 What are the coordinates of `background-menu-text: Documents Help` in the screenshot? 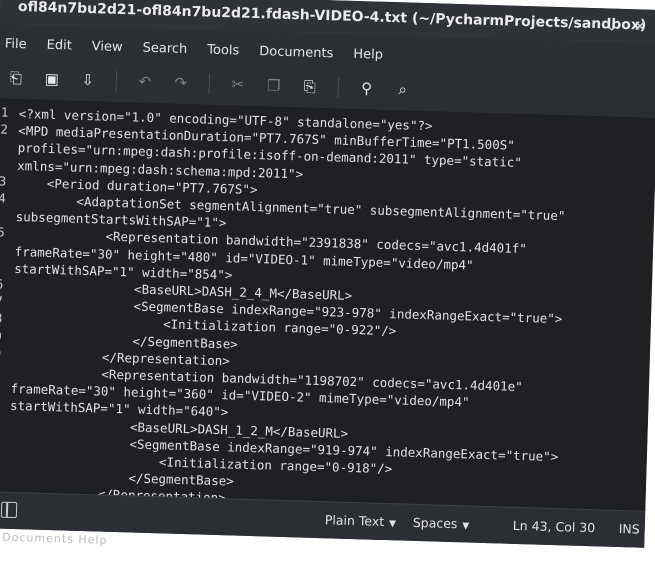 It's located at (55, 538).